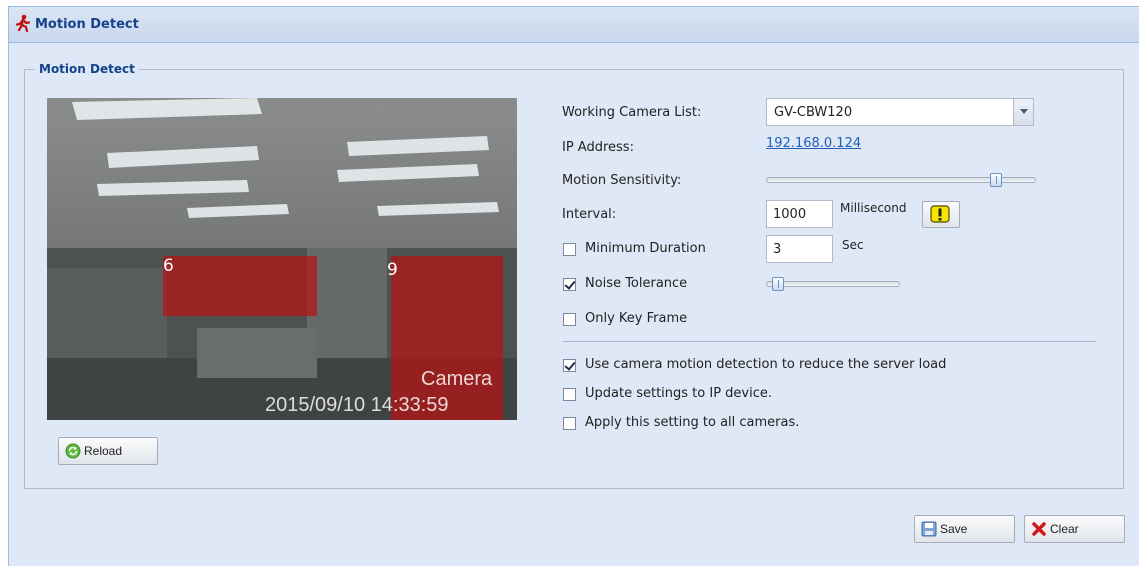 The width and height of the screenshot is (1139, 566). Describe the element at coordinates (929, 529) in the screenshot. I see `floppy-disk-icon` at that location.